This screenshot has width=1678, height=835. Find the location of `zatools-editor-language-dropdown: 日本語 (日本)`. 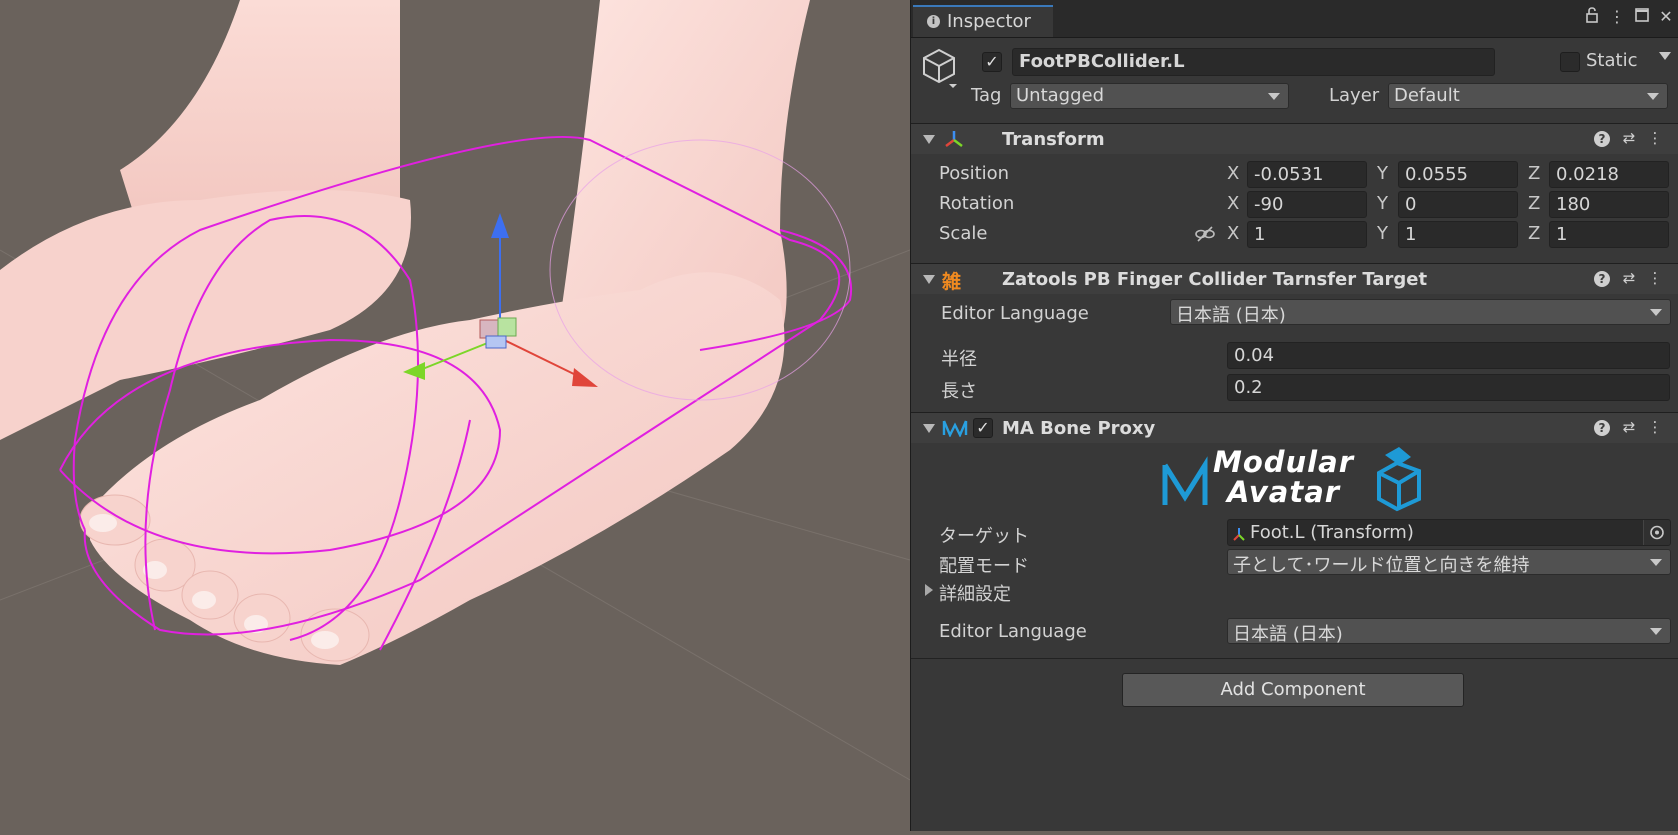

zatools-editor-language-dropdown: 日本語 (日本) is located at coordinates (1420, 312).